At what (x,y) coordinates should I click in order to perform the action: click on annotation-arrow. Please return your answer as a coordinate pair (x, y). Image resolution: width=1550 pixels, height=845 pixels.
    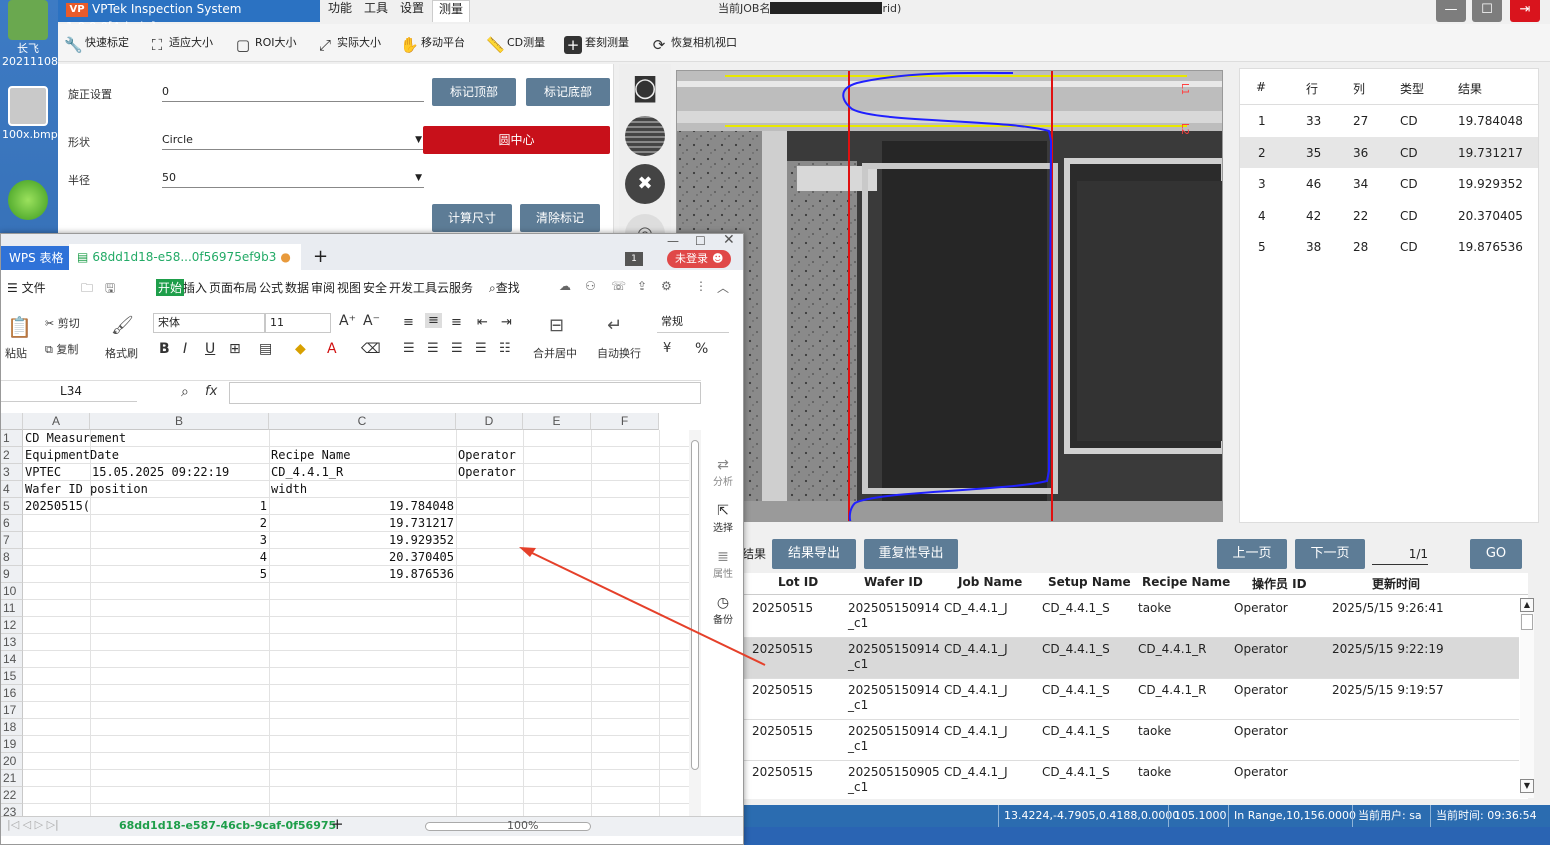
    Looking at the image, I should click on (642, 606).